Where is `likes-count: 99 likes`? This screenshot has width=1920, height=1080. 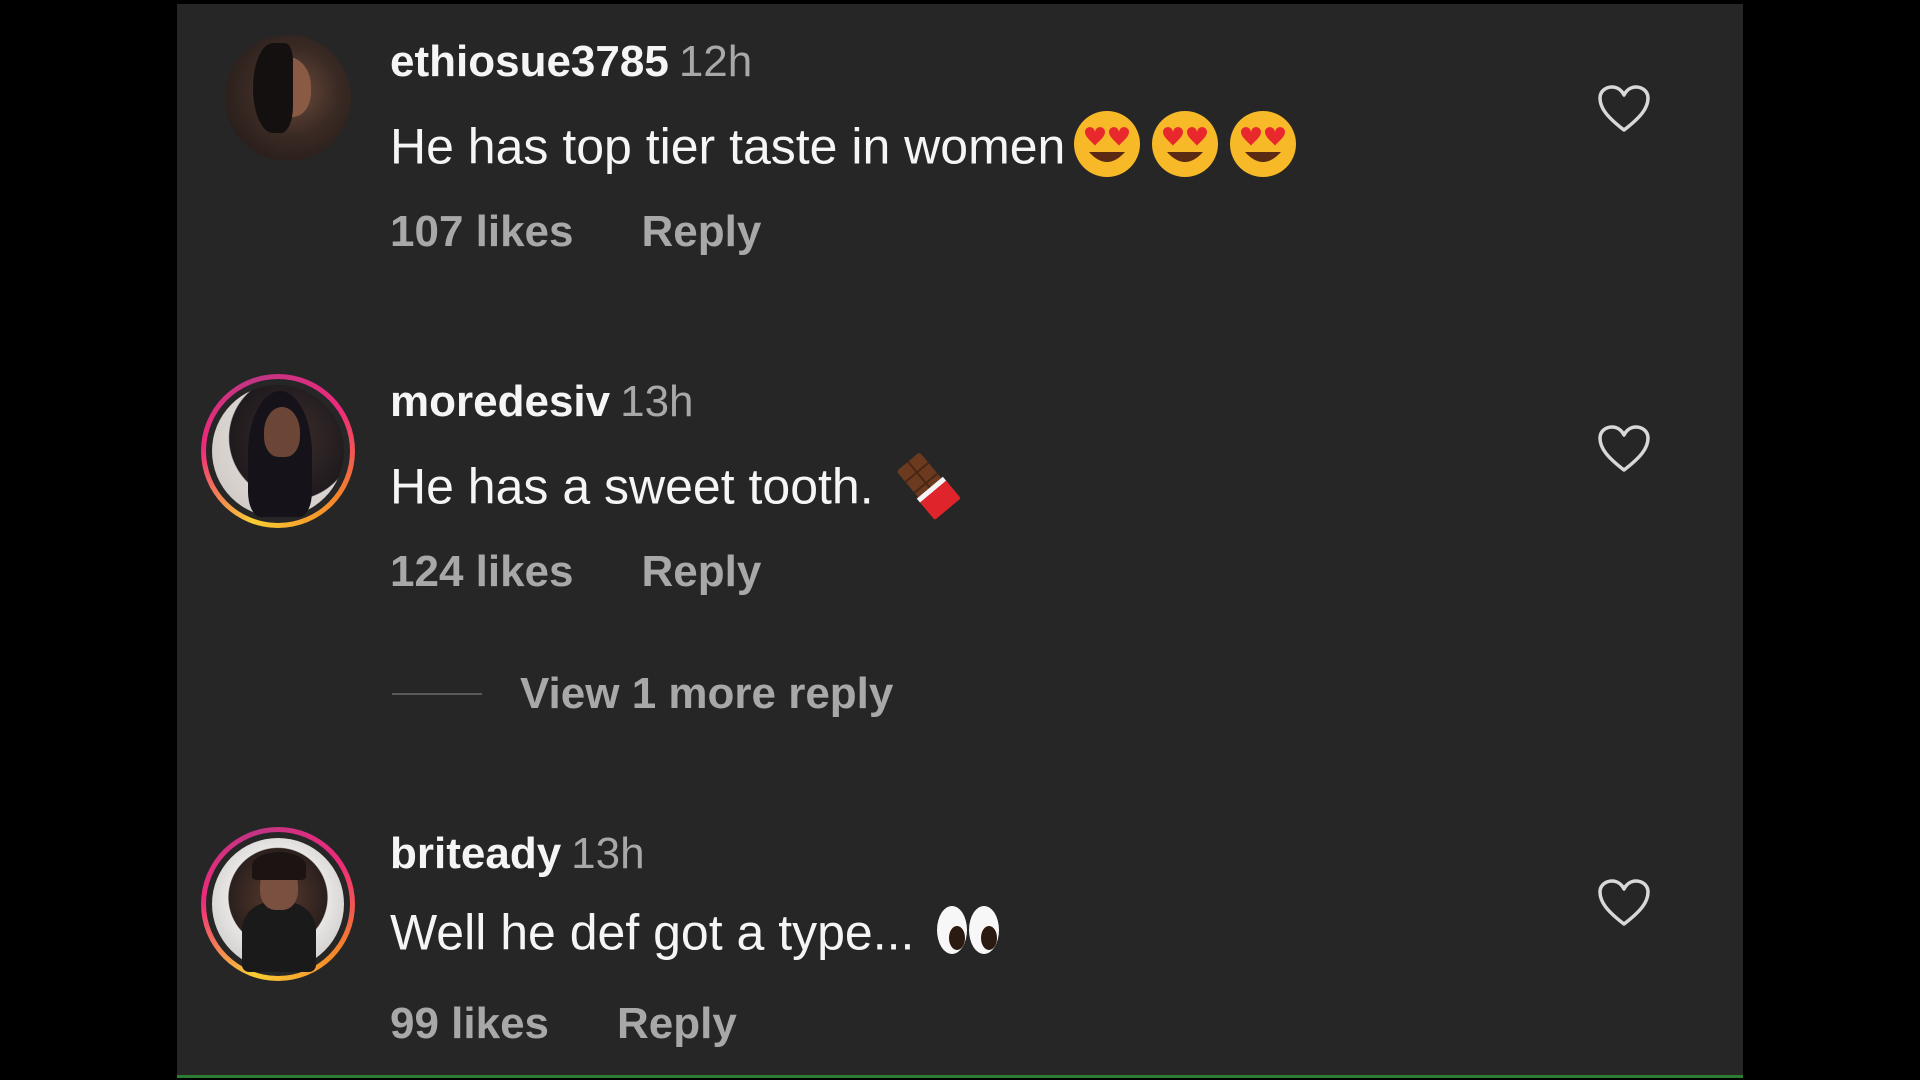
likes-count: 99 likes is located at coordinates (469, 1023).